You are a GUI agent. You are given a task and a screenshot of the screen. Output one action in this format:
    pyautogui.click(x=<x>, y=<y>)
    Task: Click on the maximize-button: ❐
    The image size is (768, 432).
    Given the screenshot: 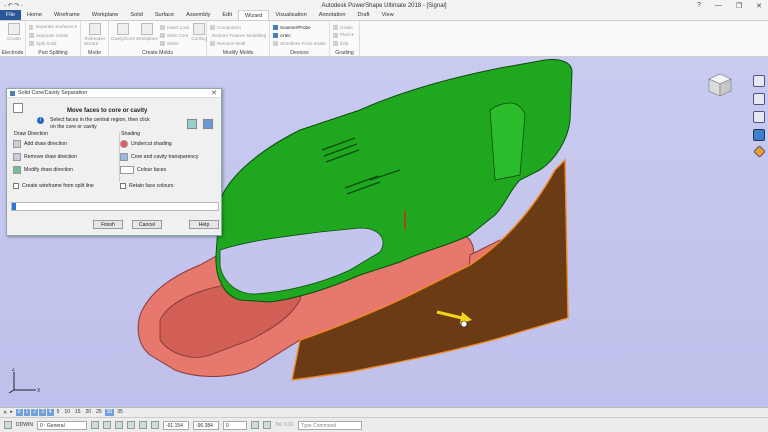 What is the action you would take?
    pyautogui.click(x=739, y=6)
    